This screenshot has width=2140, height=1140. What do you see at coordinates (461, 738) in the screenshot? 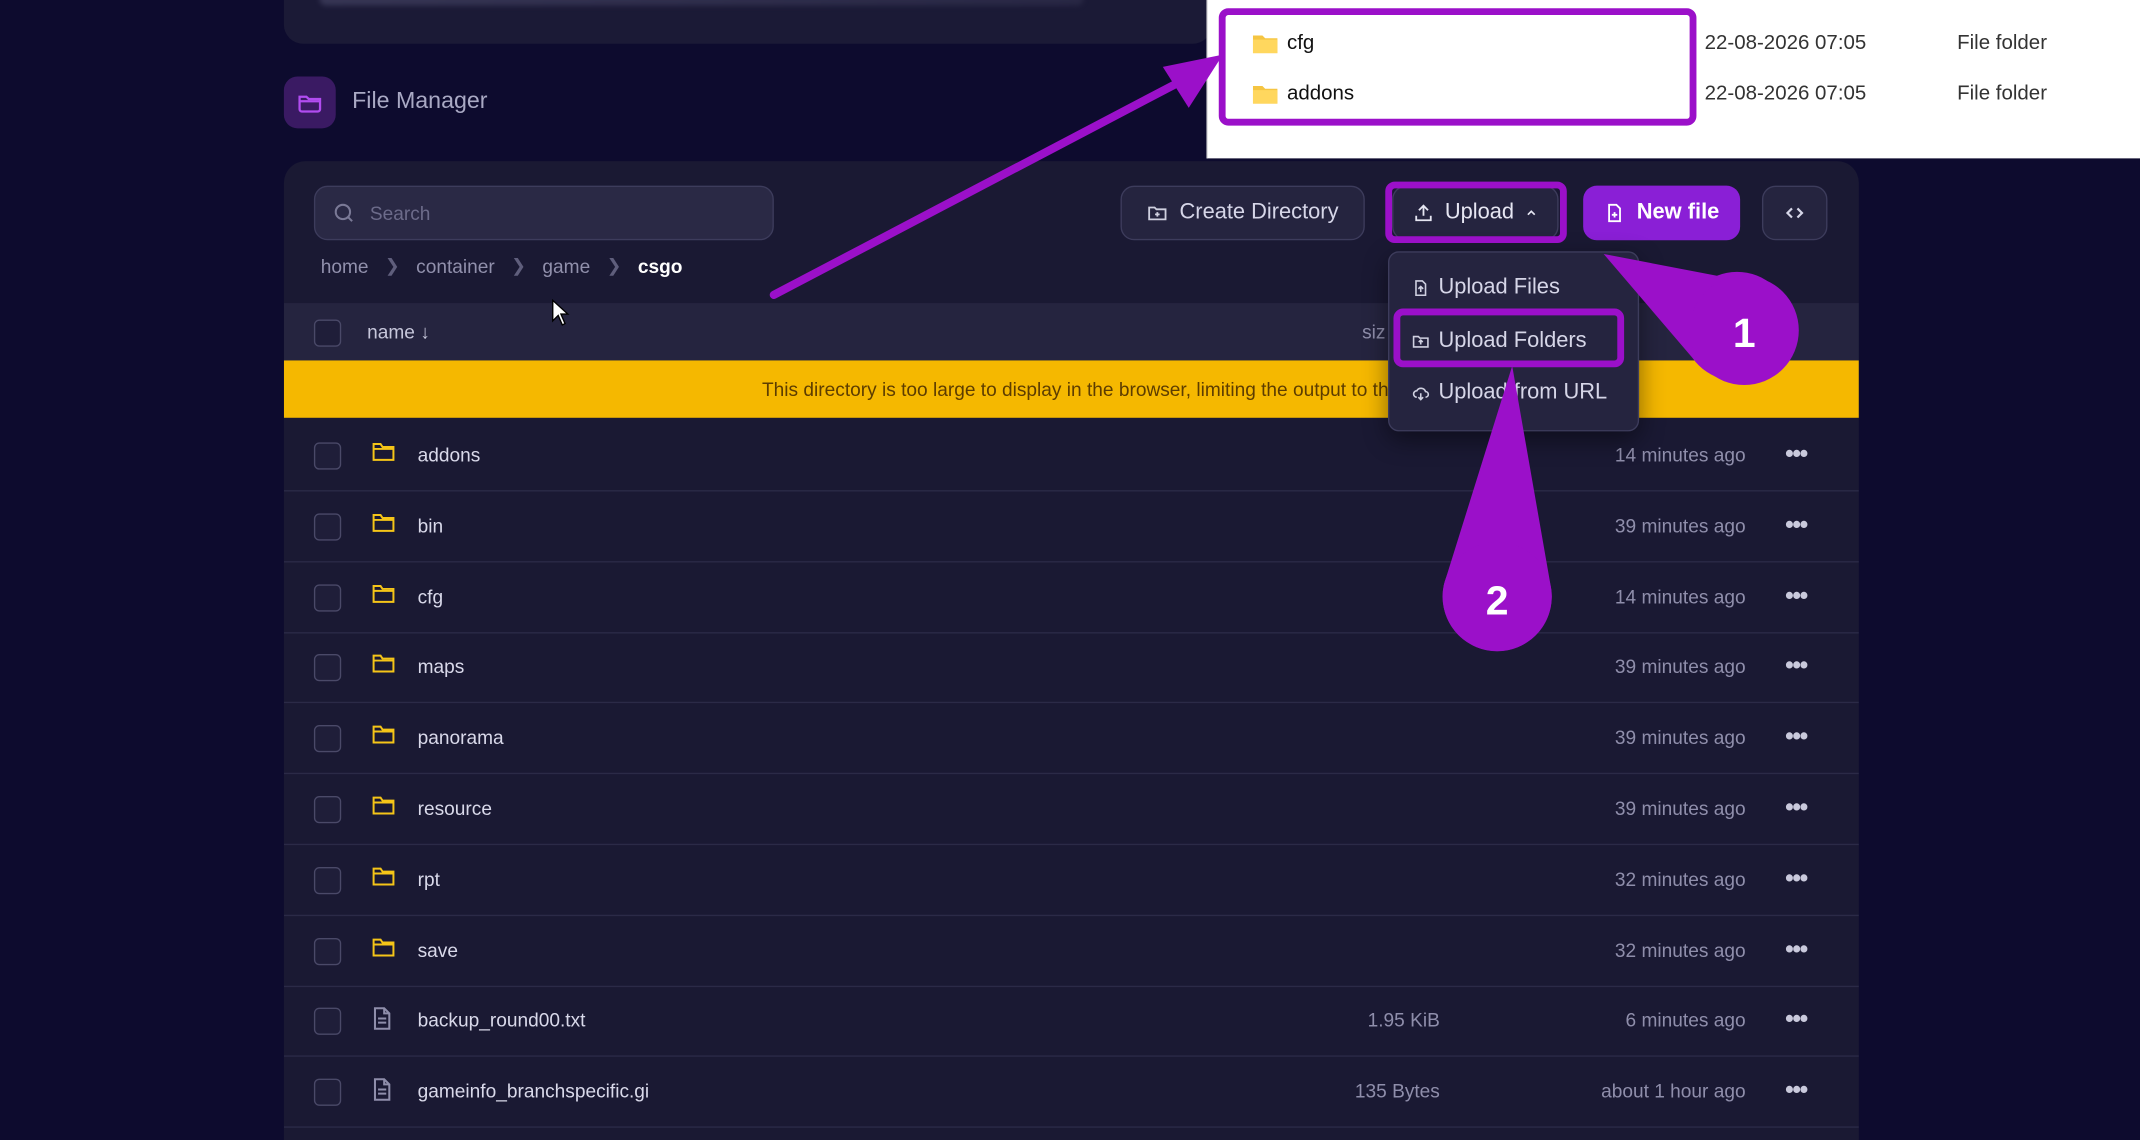
I see `file-name: panorama` at bounding box center [461, 738].